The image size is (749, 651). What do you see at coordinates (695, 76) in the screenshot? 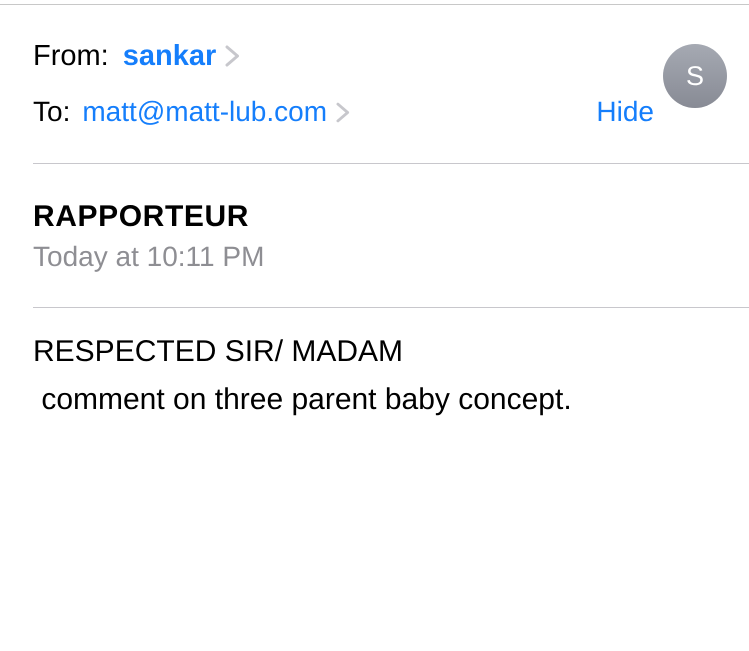
I see `sender-avatar: S` at bounding box center [695, 76].